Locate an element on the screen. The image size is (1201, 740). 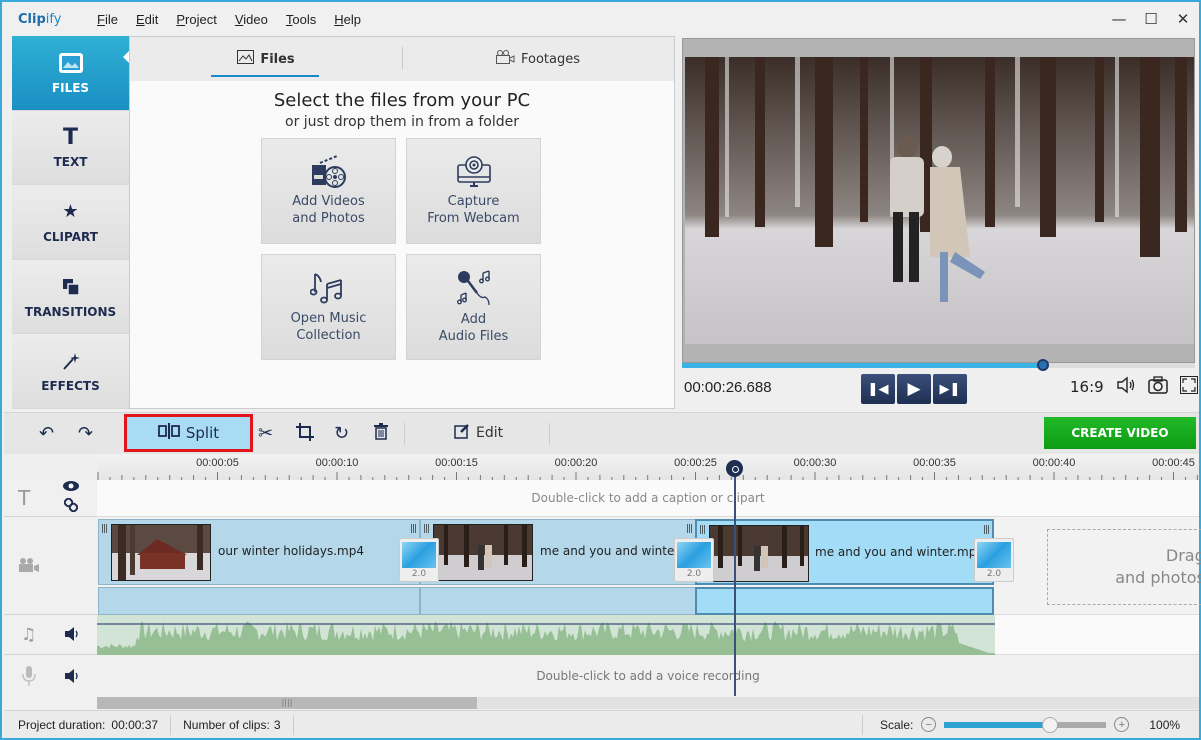
music-track is located at coordinates (648, 635).